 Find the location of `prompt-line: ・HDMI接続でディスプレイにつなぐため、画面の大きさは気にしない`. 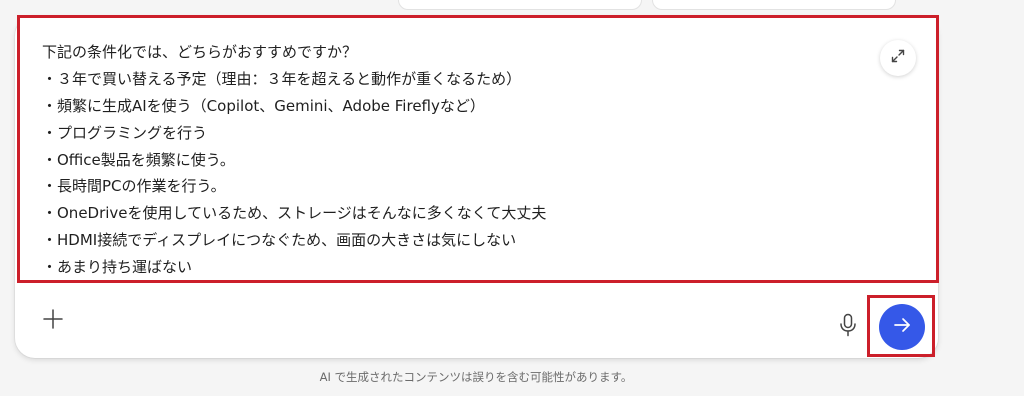

prompt-line: ・HDMI接続でディスプレイにつなぐため、画面の大きさは気にしない is located at coordinates (279, 240).